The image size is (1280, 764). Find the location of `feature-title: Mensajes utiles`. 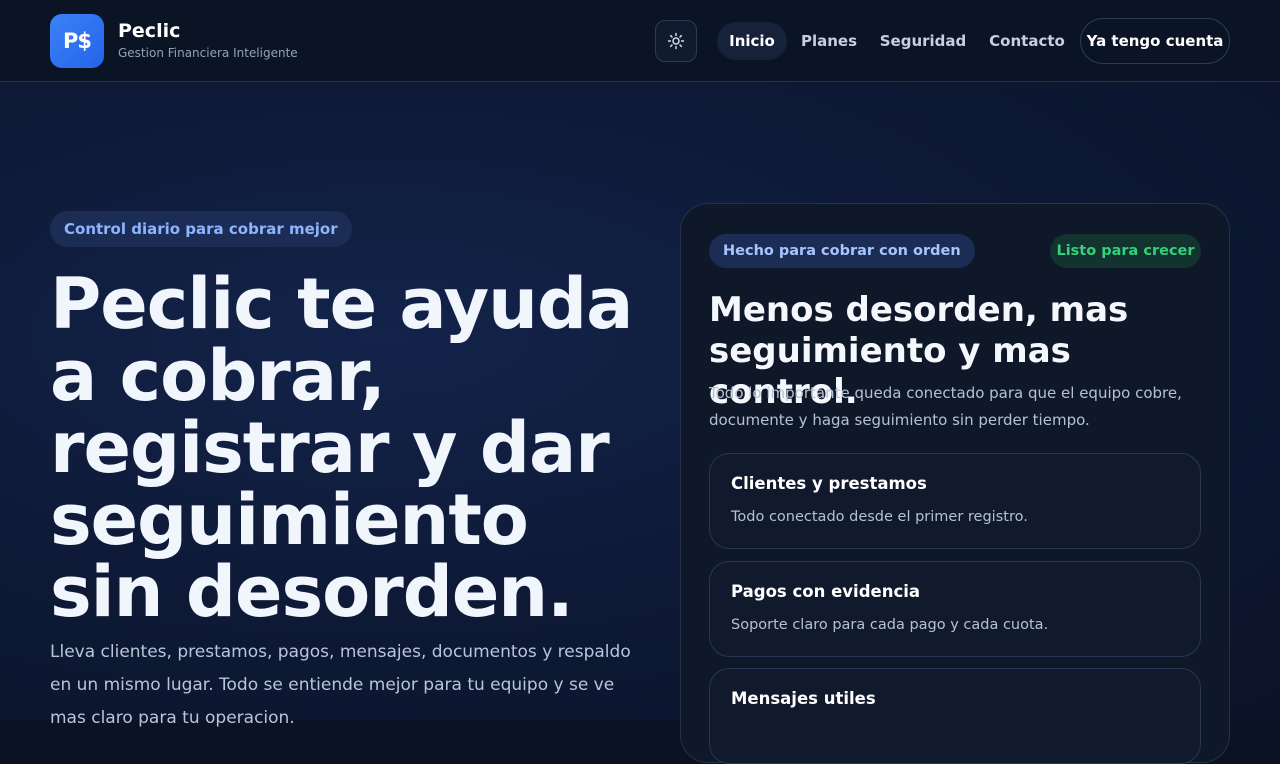

feature-title: Mensajes utiles is located at coordinates (803, 698).